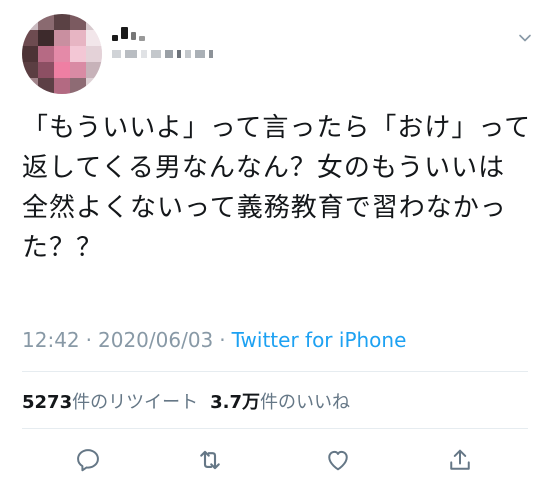  I want to click on reply-button, so click(88, 460).